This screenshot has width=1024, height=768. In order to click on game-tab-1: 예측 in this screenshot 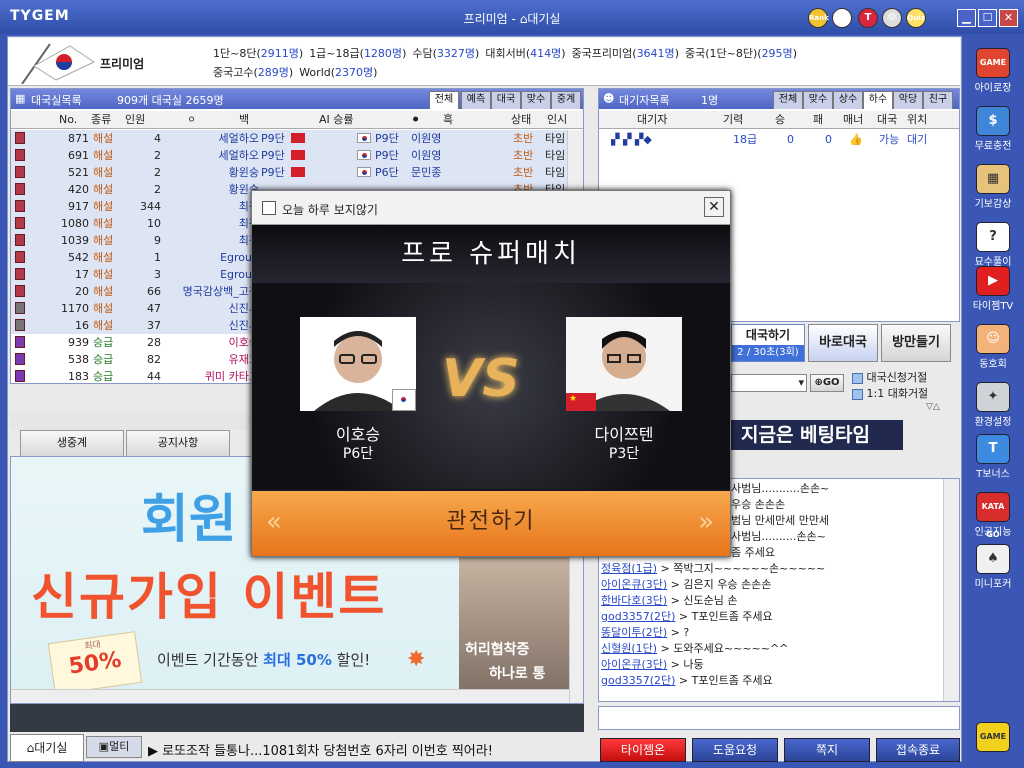, I will do `click(476, 100)`.